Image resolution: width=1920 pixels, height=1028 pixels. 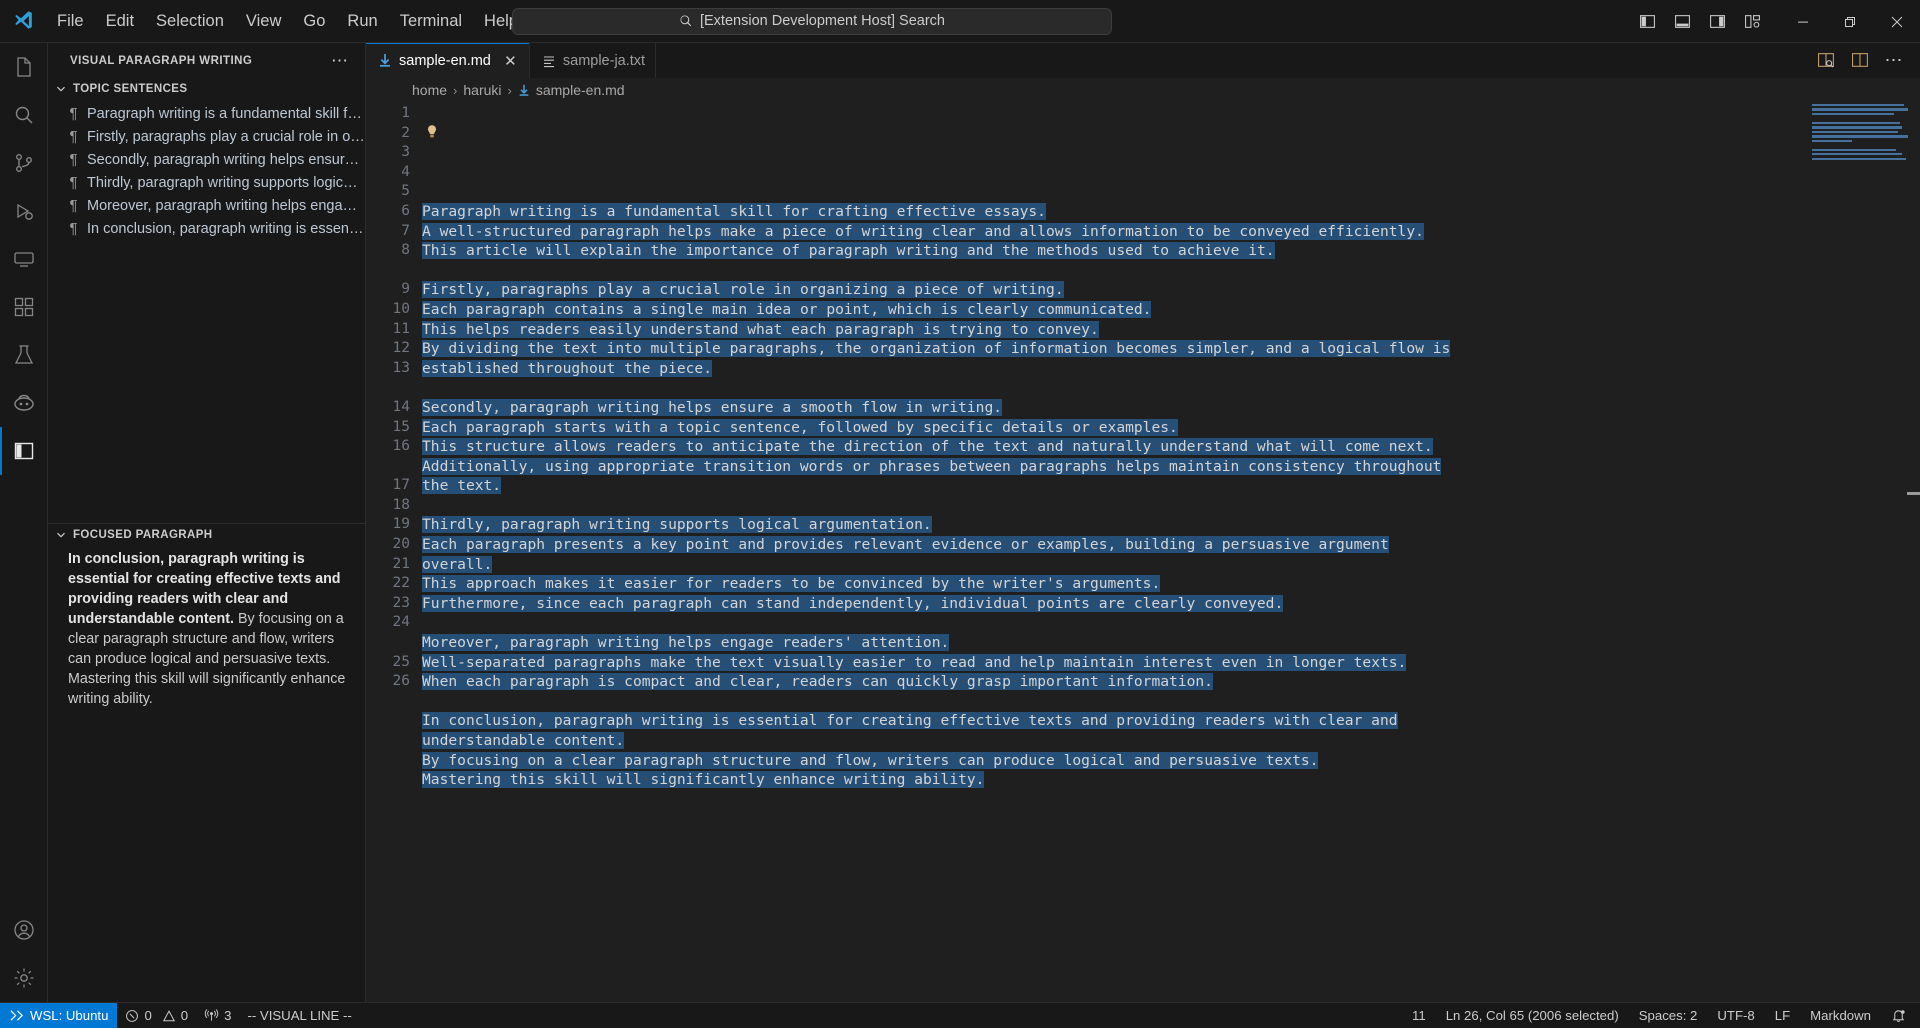 What do you see at coordinates (1171, 741) in the screenshot?
I see `code-line: understandable·content.` at bounding box center [1171, 741].